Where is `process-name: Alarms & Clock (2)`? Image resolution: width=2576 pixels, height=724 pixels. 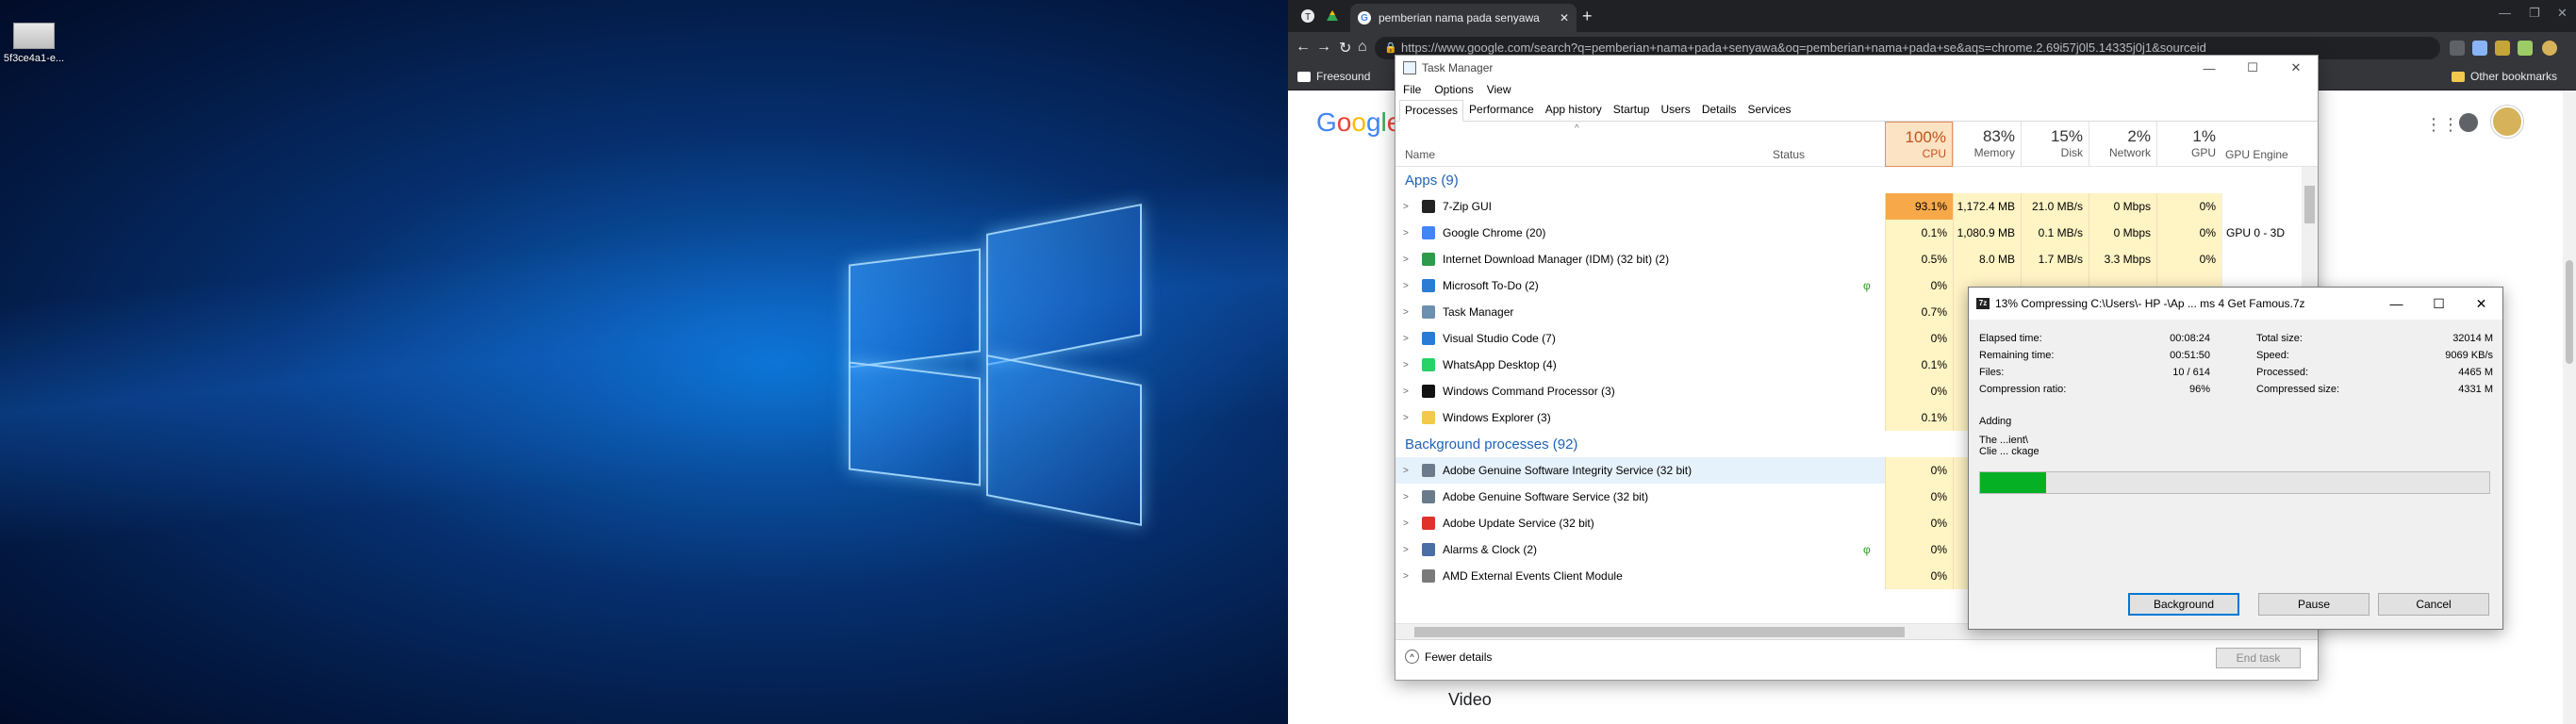 process-name: Alarms & Clock (2) is located at coordinates (1490, 549).